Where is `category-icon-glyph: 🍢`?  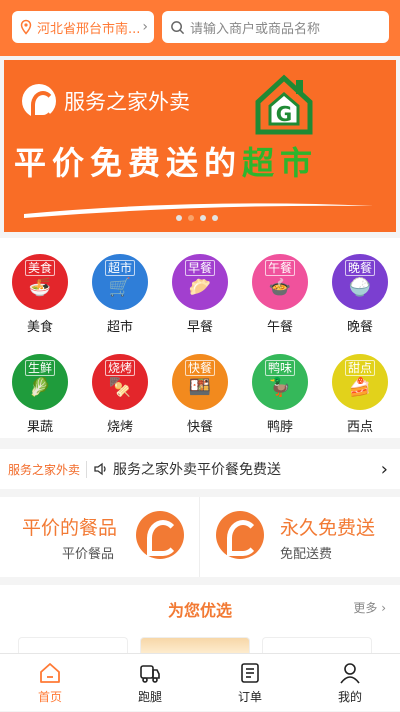
category-icon-glyph: 🍢 is located at coordinates (120, 387).